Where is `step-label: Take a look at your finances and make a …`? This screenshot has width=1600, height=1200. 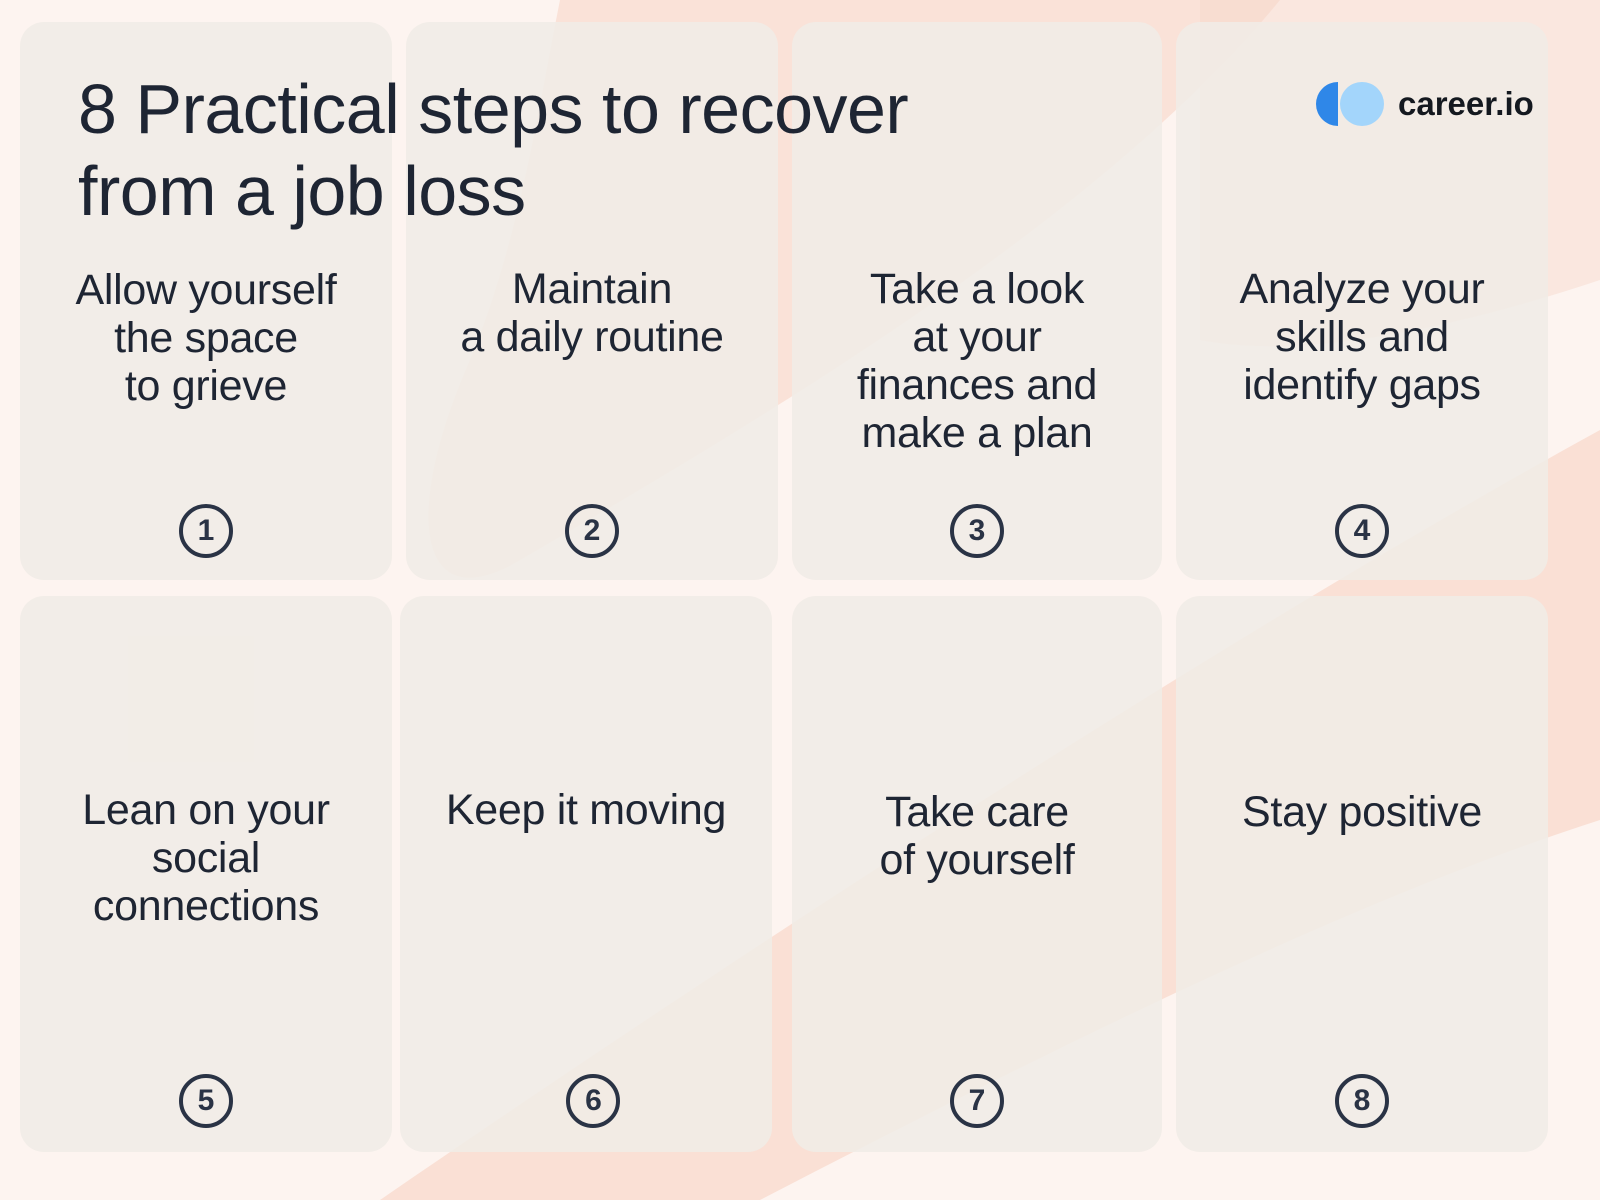
step-label: Take a look at your finances and make a … is located at coordinates (977, 361).